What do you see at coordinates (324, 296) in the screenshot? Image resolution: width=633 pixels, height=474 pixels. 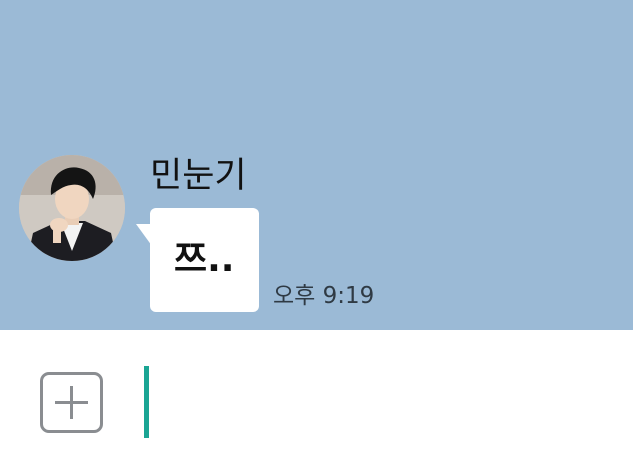 I see `message-timestamp: 오후 9:19` at bounding box center [324, 296].